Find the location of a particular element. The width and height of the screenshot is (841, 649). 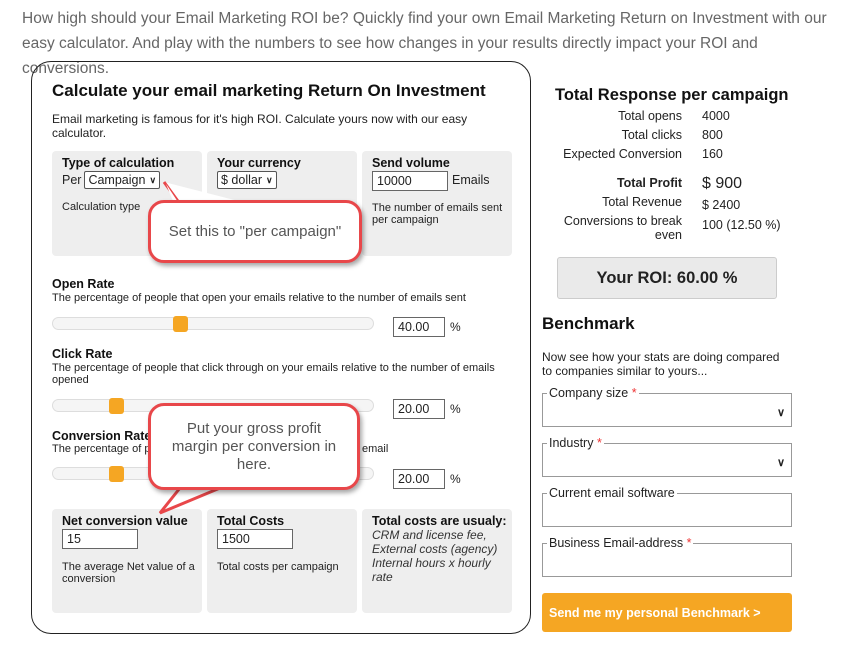

conversion-rate-help: The percentage of p is located at coordinates (101, 449).